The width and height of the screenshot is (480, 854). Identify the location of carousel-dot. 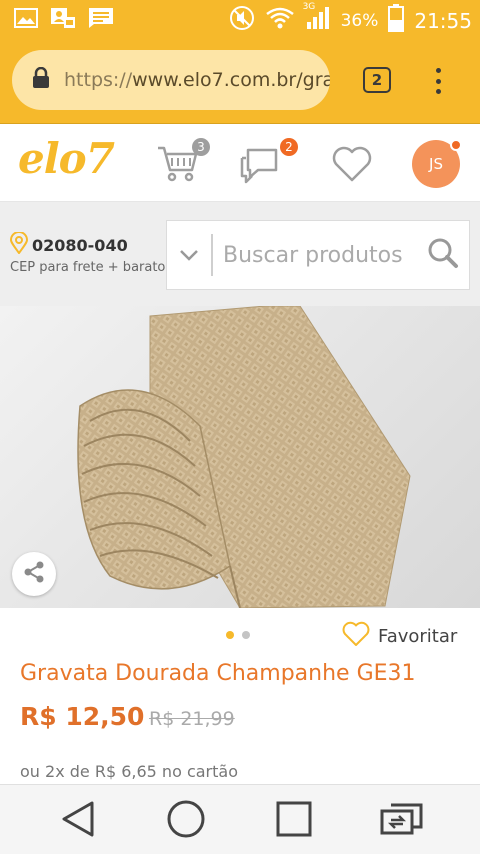
(246, 635).